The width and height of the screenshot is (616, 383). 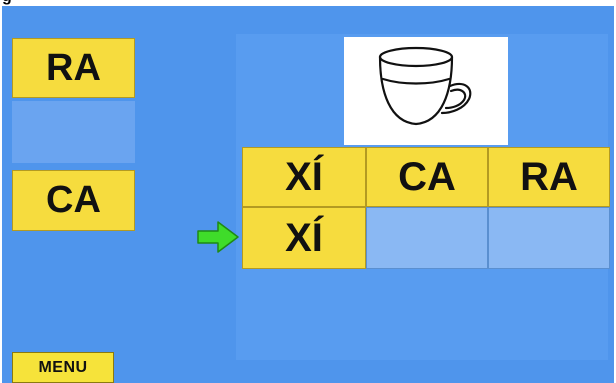 I want to click on input-cell-1: XÍ, so click(x=304, y=238).